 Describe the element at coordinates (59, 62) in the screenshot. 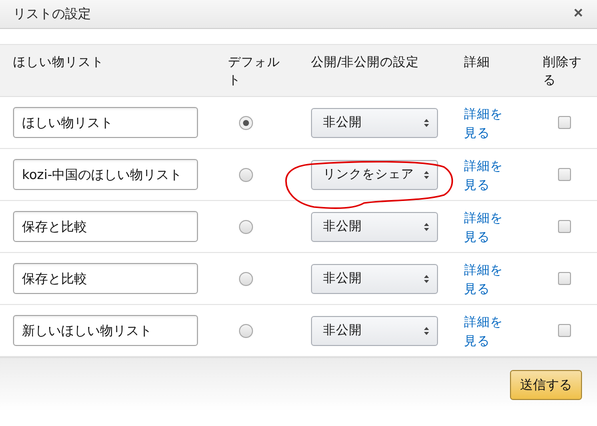

I see `column-header: ほしい物リスト` at that location.